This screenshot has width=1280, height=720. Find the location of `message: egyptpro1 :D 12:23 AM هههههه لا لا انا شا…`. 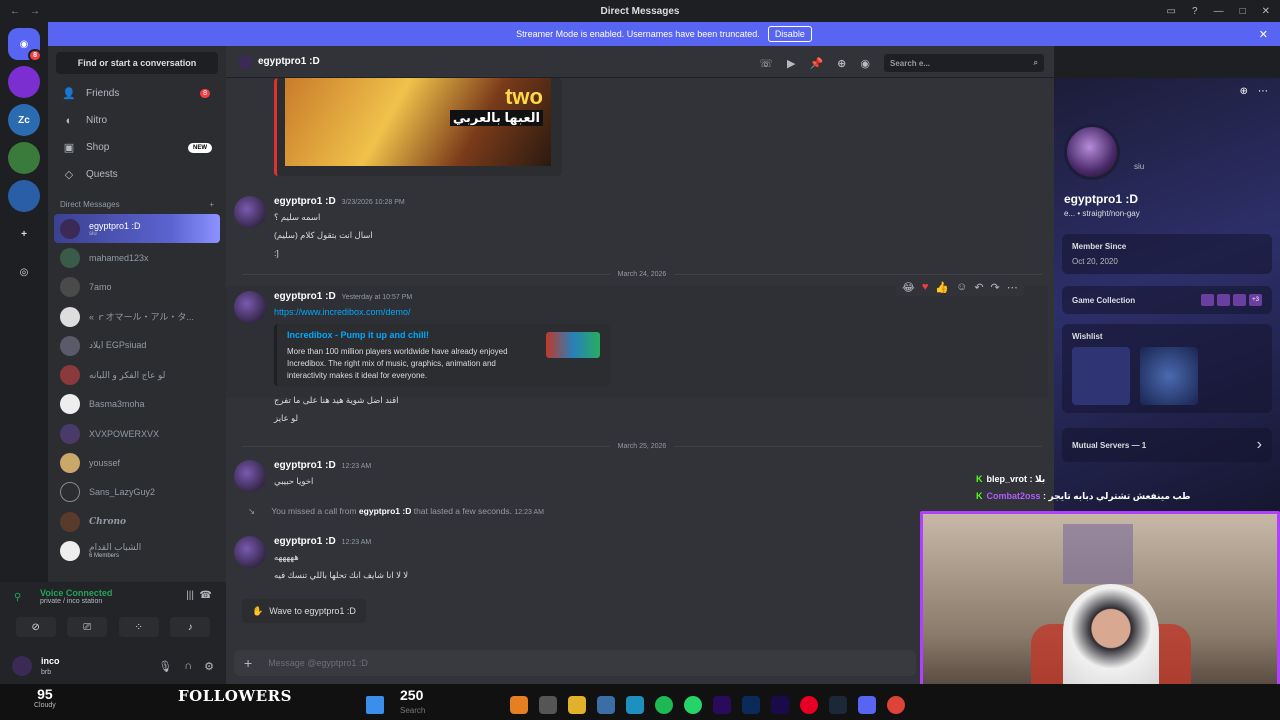

message: egyptpro1 :D 12:23 AM هههههه لا لا انا شا… is located at coordinates (634, 558).